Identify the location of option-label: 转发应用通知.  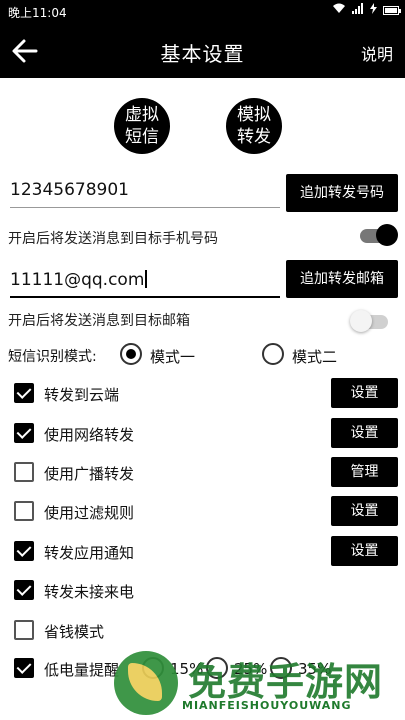
(89, 553).